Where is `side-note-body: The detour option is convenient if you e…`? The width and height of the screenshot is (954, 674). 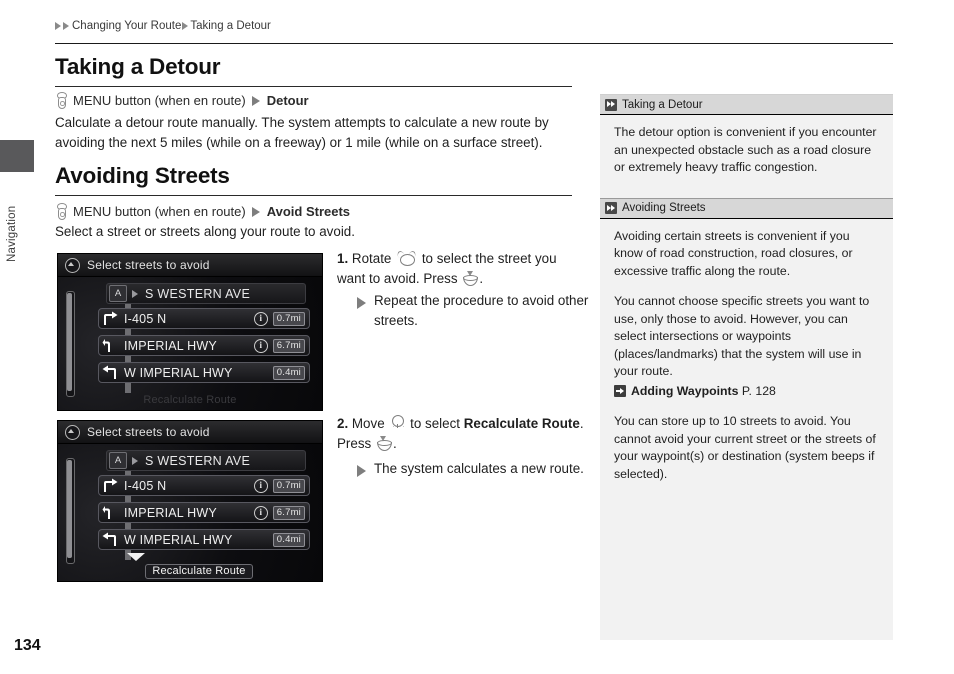 side-note-body: The detour option is convenient if you e… is located at coordinates (746, 146).